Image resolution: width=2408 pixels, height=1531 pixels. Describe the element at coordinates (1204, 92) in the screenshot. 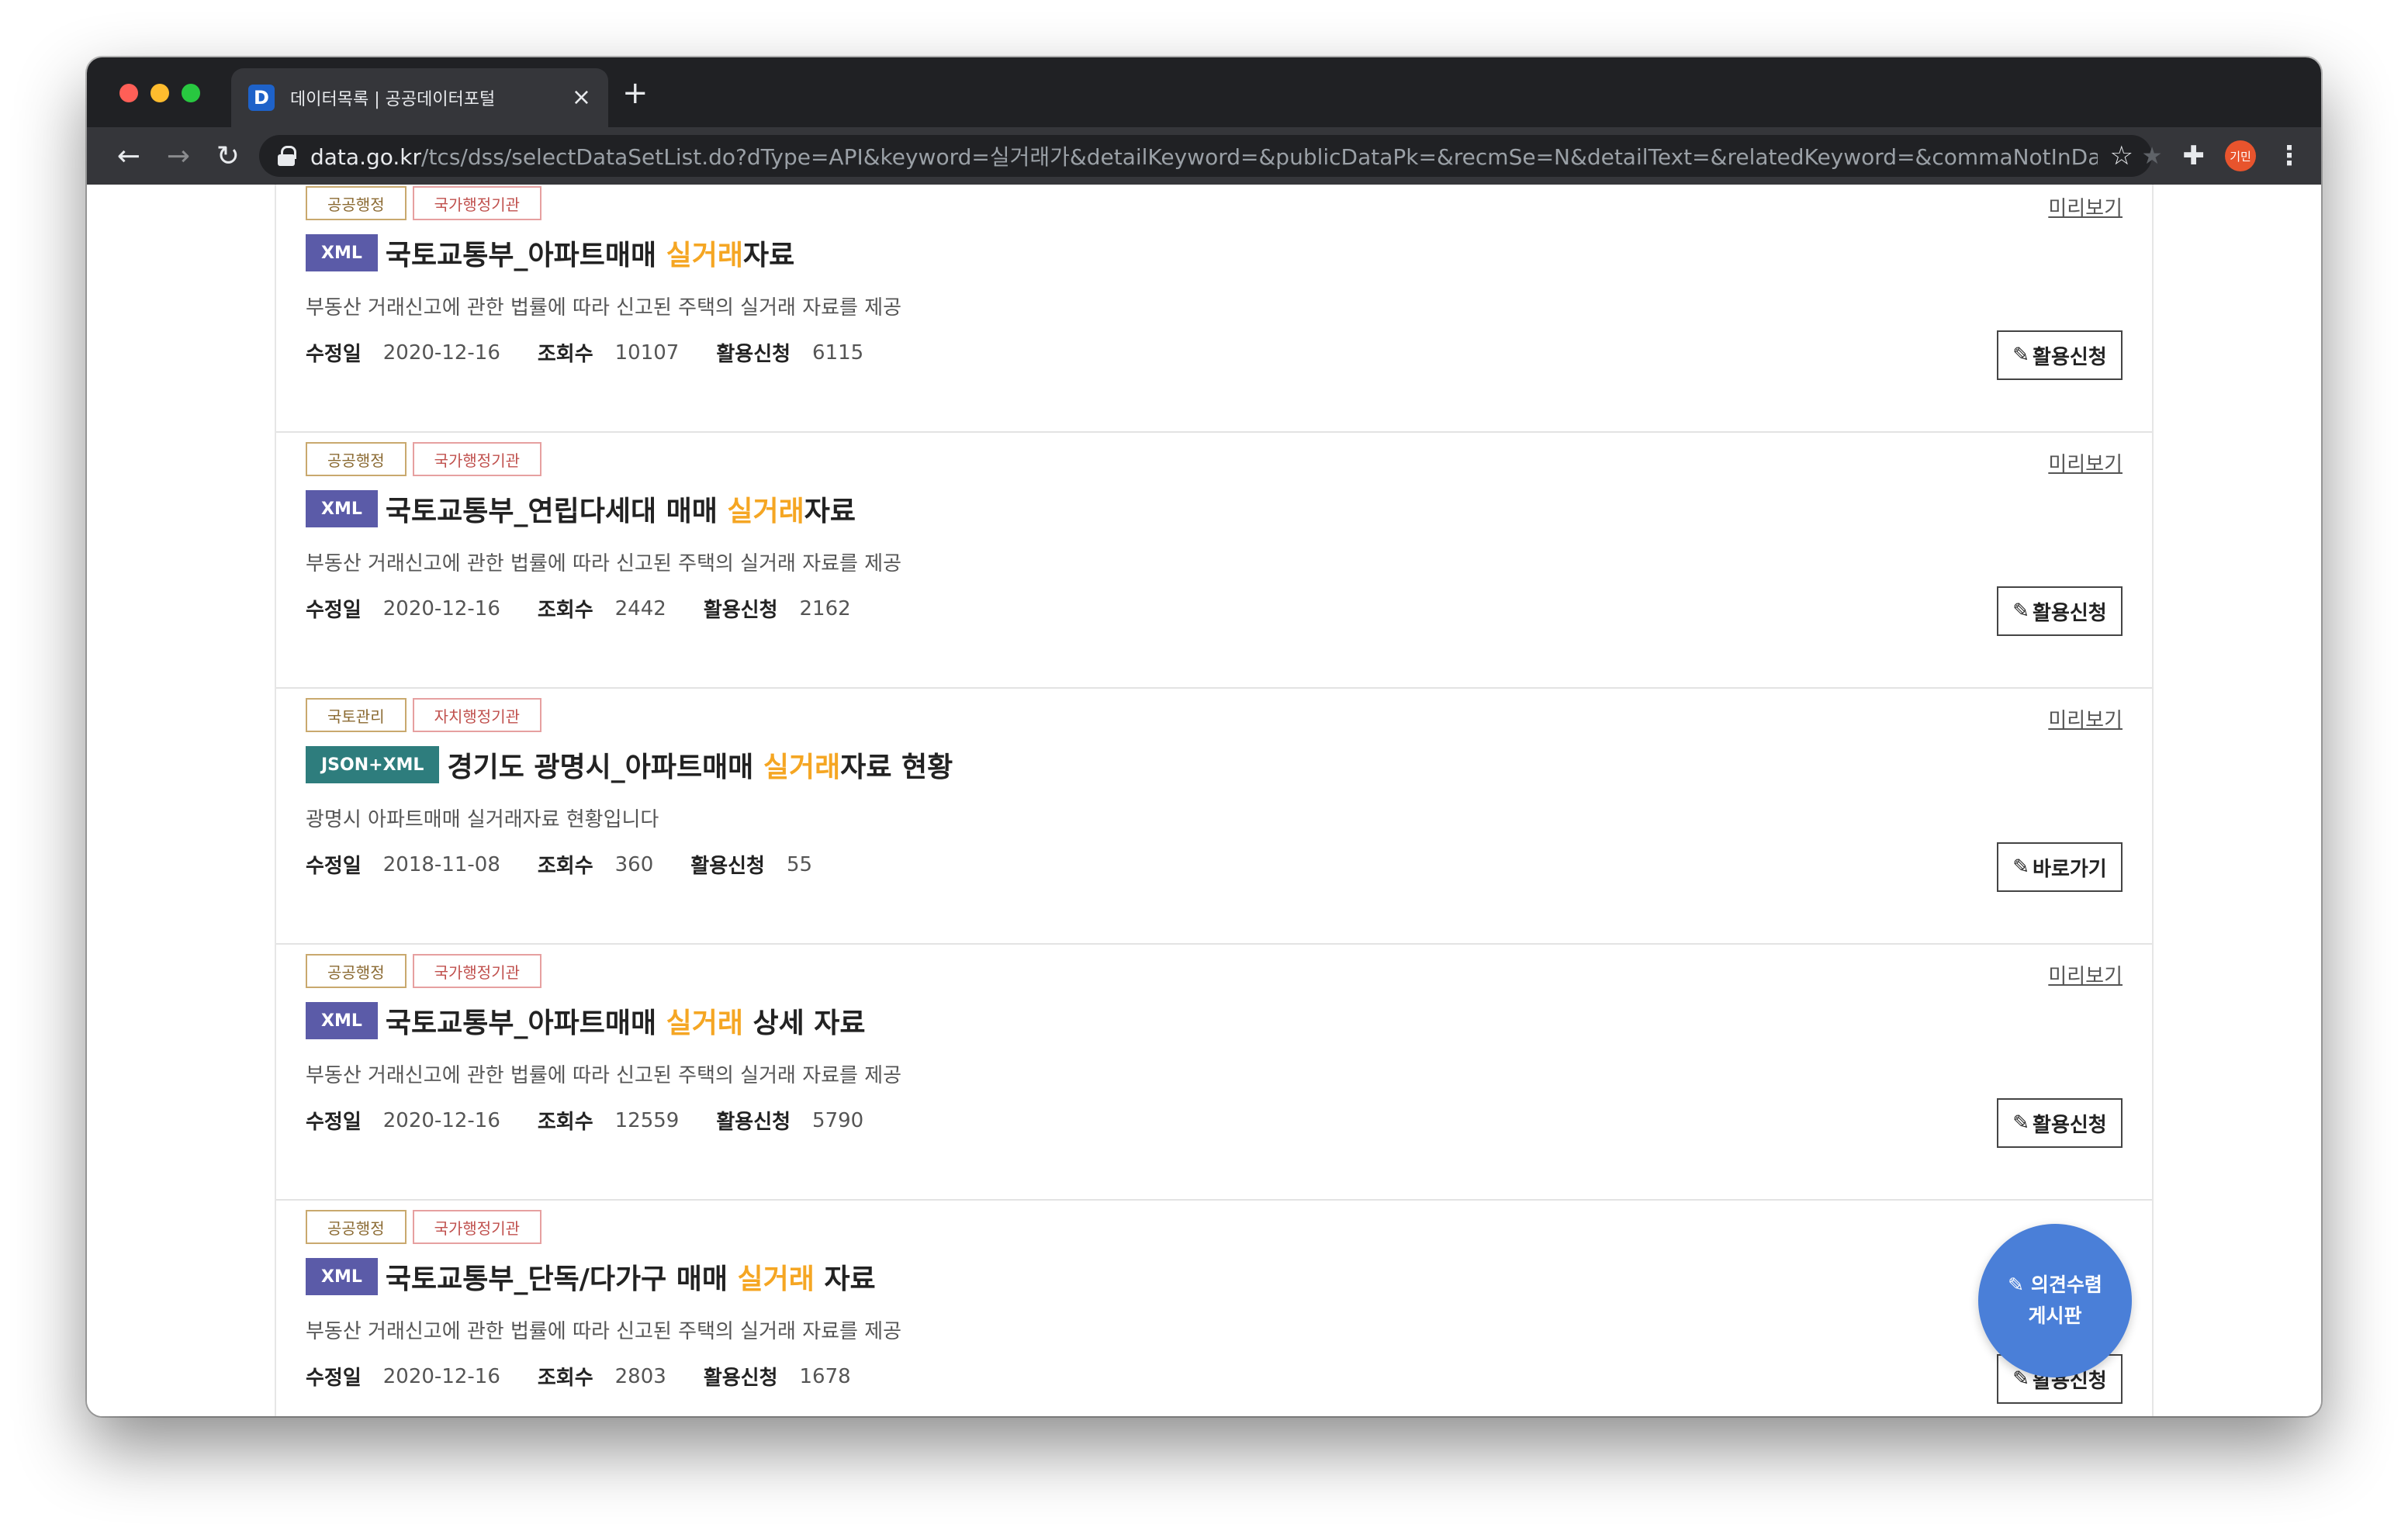

I see `tab-bar: D 데이터목록 | 공공데이터포털 × +` at that location.